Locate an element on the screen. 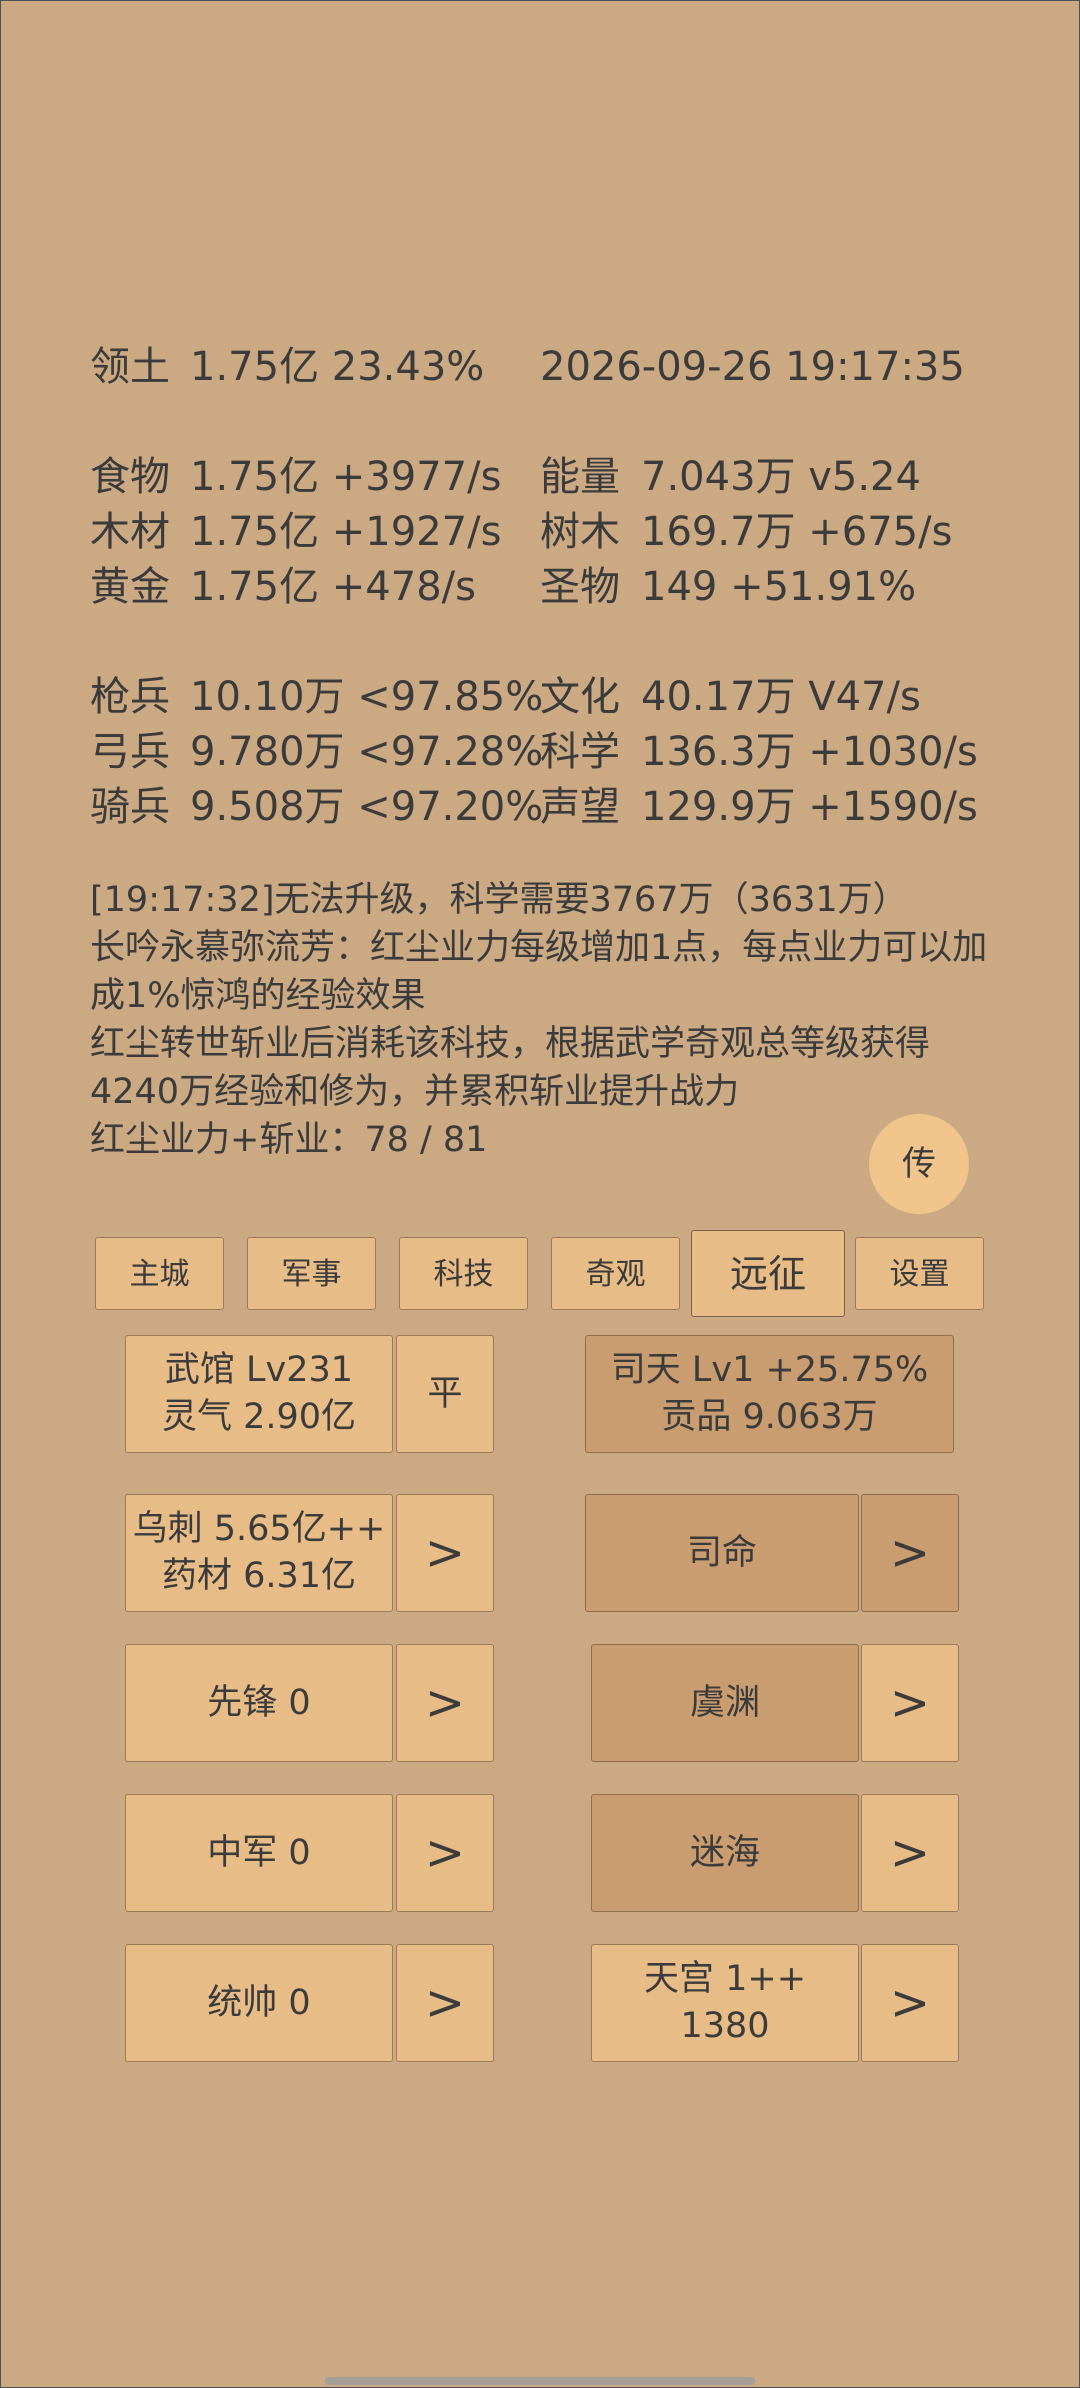 This screenshot has width=1080, height=2388. science-value: 136.3万 +1030/s is located at coordinates (809, 752).